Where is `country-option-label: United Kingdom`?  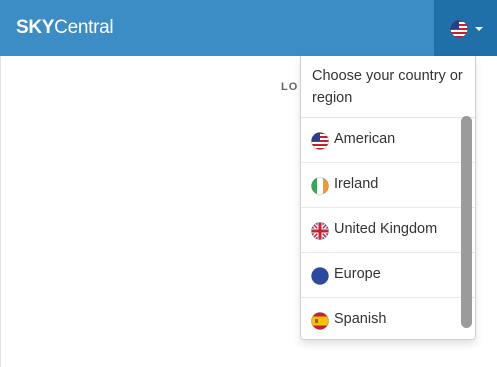 country-option-label: United Kingdom is located at coordinates (386, 229).